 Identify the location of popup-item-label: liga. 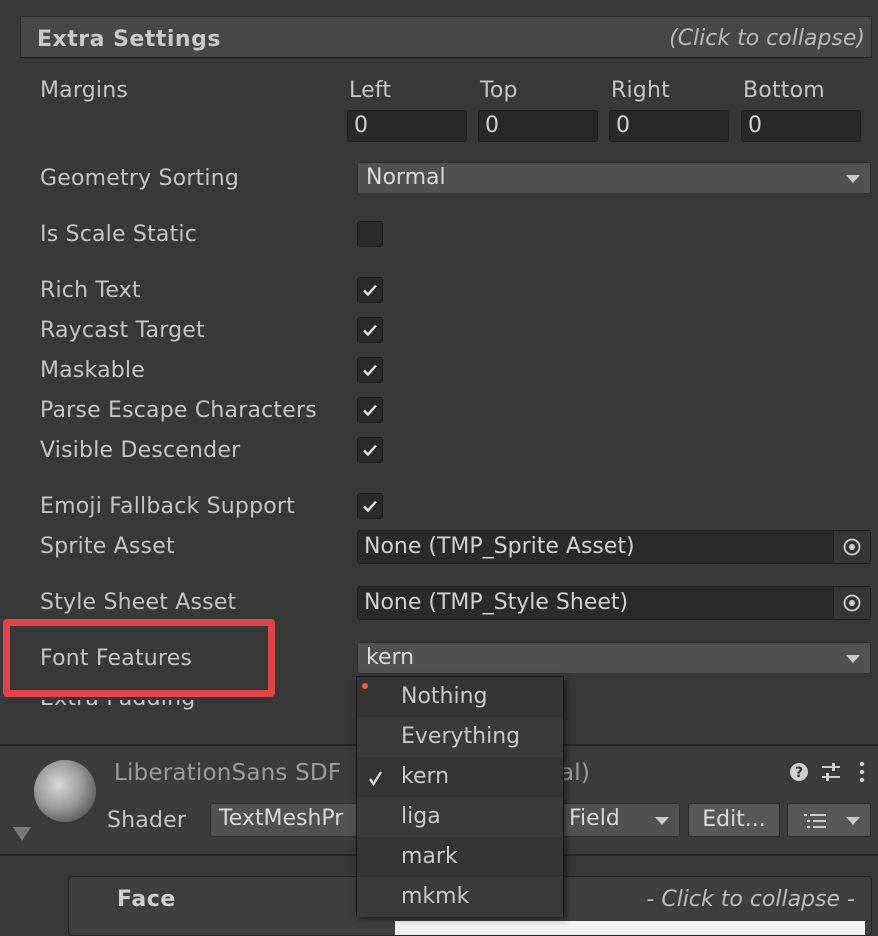
(421, 816).